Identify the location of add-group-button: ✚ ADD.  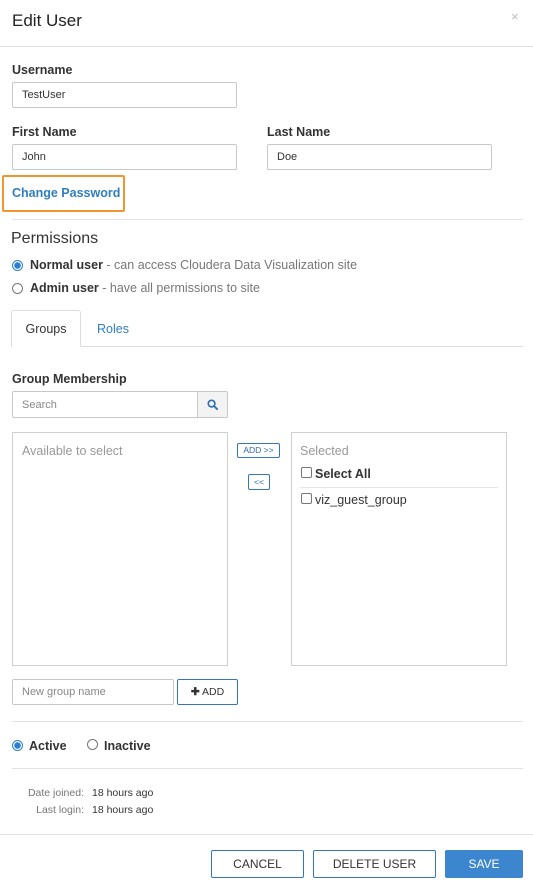
(207, 692).